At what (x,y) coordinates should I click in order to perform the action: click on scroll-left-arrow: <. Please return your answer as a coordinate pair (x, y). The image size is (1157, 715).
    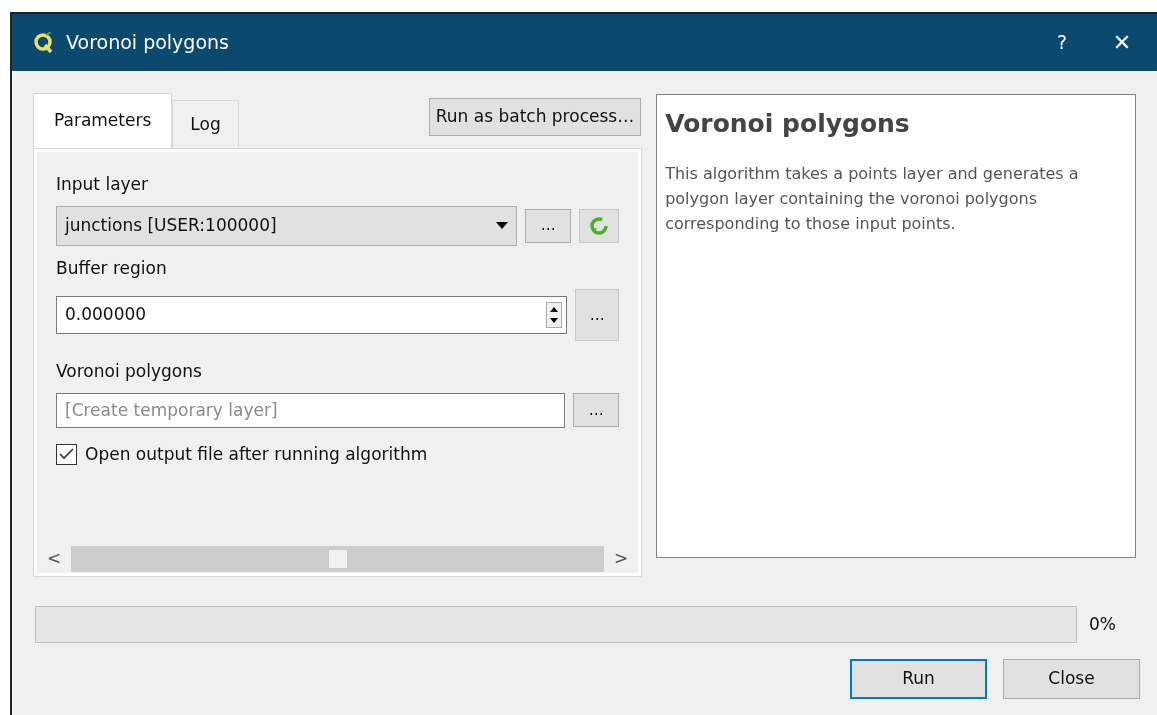
    Looking at the image, I should click on (54, 559).